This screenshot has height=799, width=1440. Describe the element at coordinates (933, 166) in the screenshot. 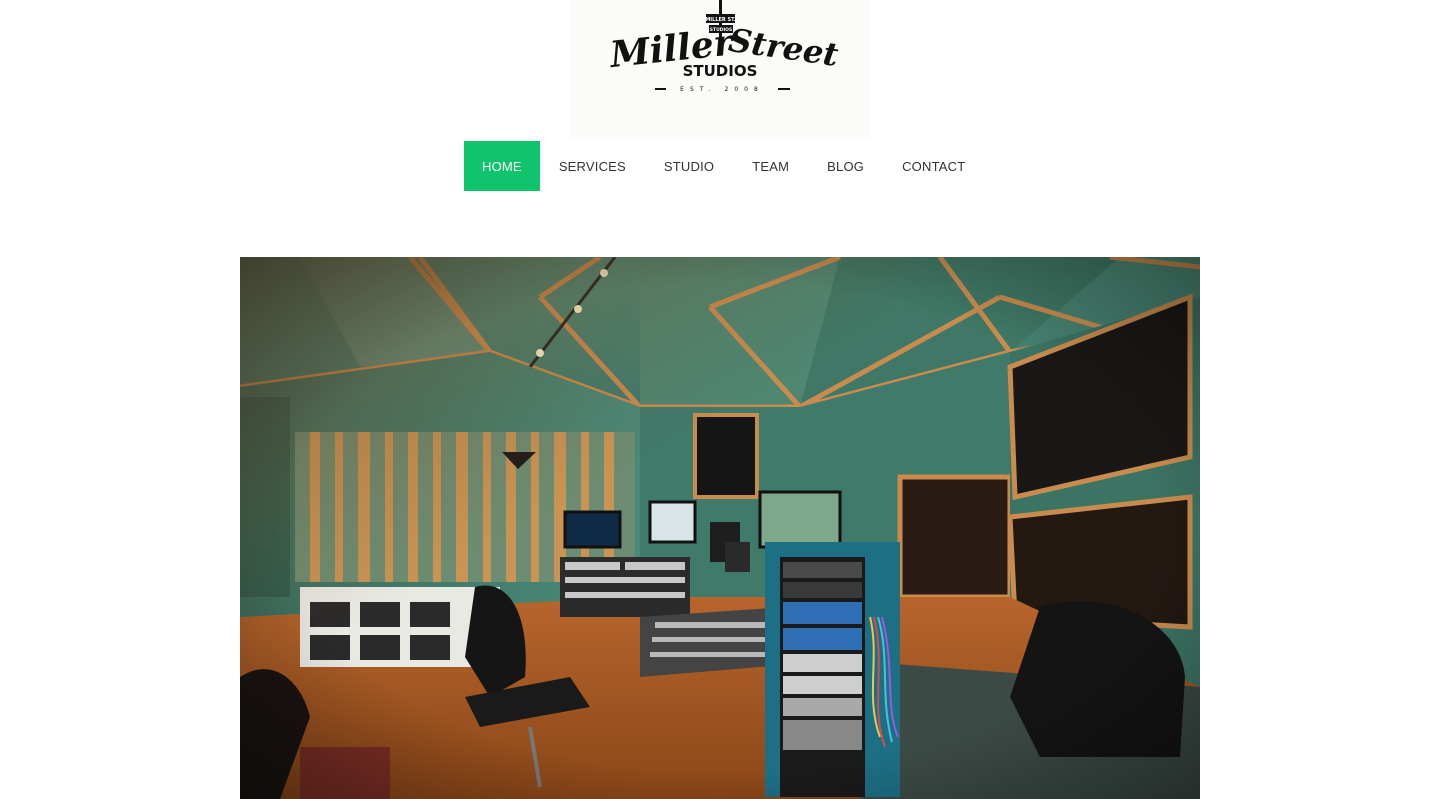

I see `nav-item-contact: CONTACT` at that location.